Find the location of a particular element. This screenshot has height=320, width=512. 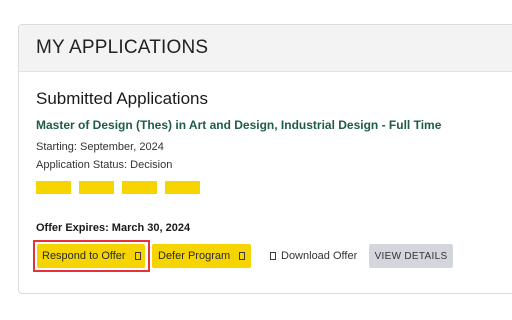

card-title: MY APPLICATIONS is located at coordinates (122, 47).